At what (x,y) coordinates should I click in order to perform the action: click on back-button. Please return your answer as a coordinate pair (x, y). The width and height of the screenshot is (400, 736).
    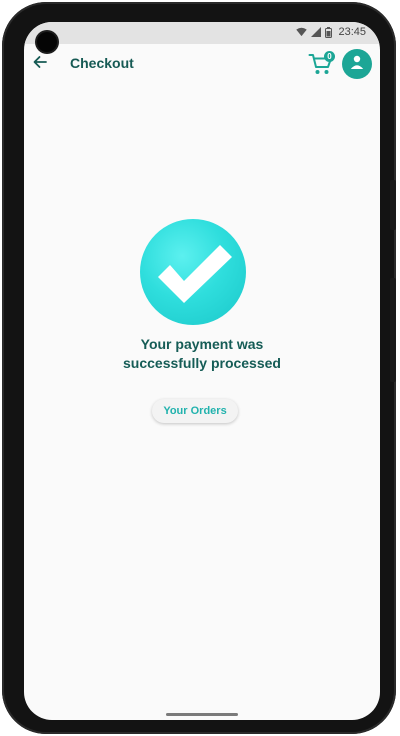
    Looking at the image, I should click on (40, 64).